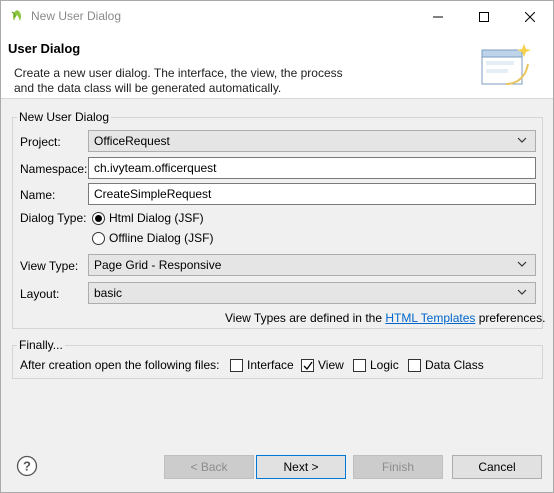 The width and height of the screenshot is (554, 493). Describe the element at coordinates (132, 141) in the screenshot. I see `project-value: OfficeRequest` at that location.